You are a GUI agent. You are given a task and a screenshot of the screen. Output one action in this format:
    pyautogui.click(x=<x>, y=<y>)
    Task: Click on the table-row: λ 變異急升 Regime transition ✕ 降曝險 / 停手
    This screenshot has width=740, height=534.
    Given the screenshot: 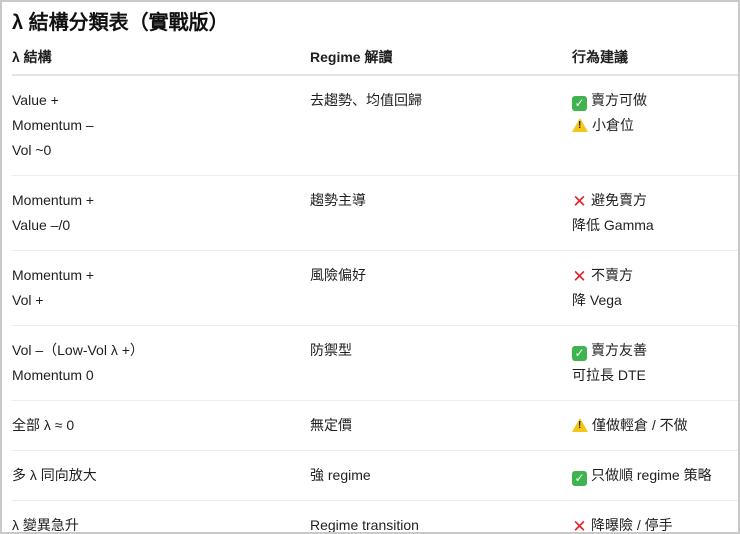 What is the action you would take?
    pyautogui.click(x=375, y=517)
    